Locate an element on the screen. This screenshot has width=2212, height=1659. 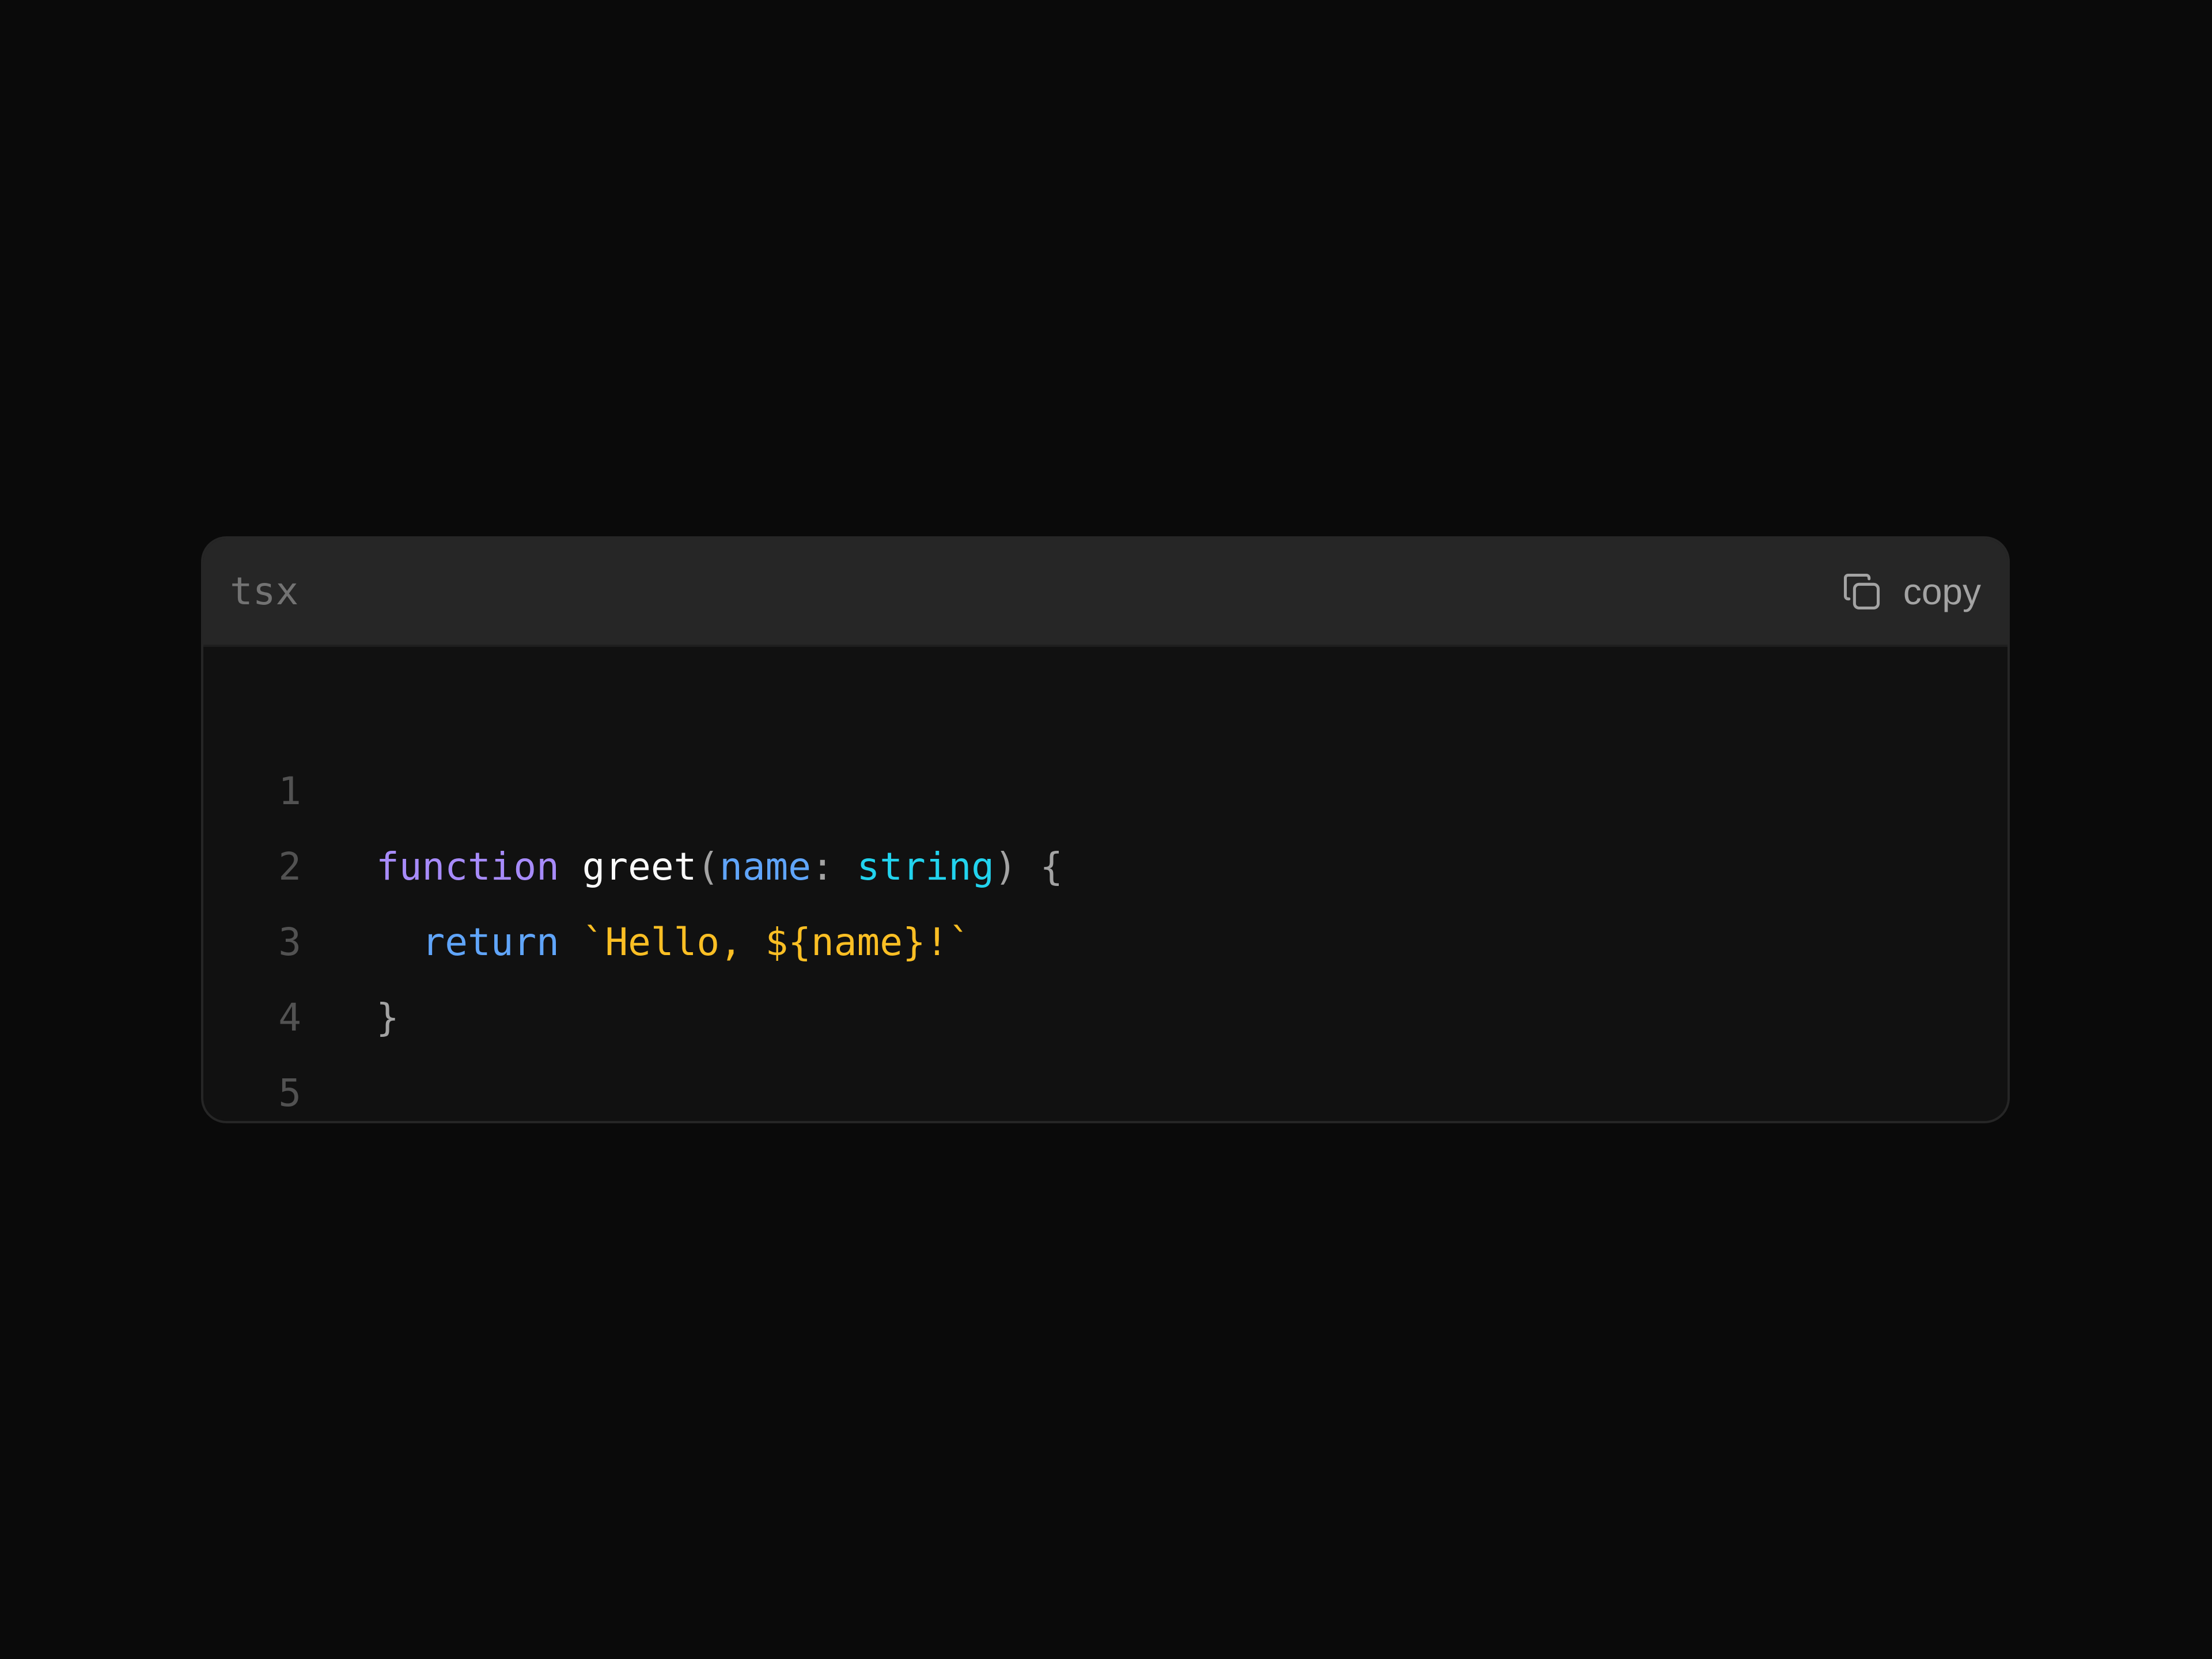
code-line: 1 function greet(name: string) { is located at coordinates (1105, 783).